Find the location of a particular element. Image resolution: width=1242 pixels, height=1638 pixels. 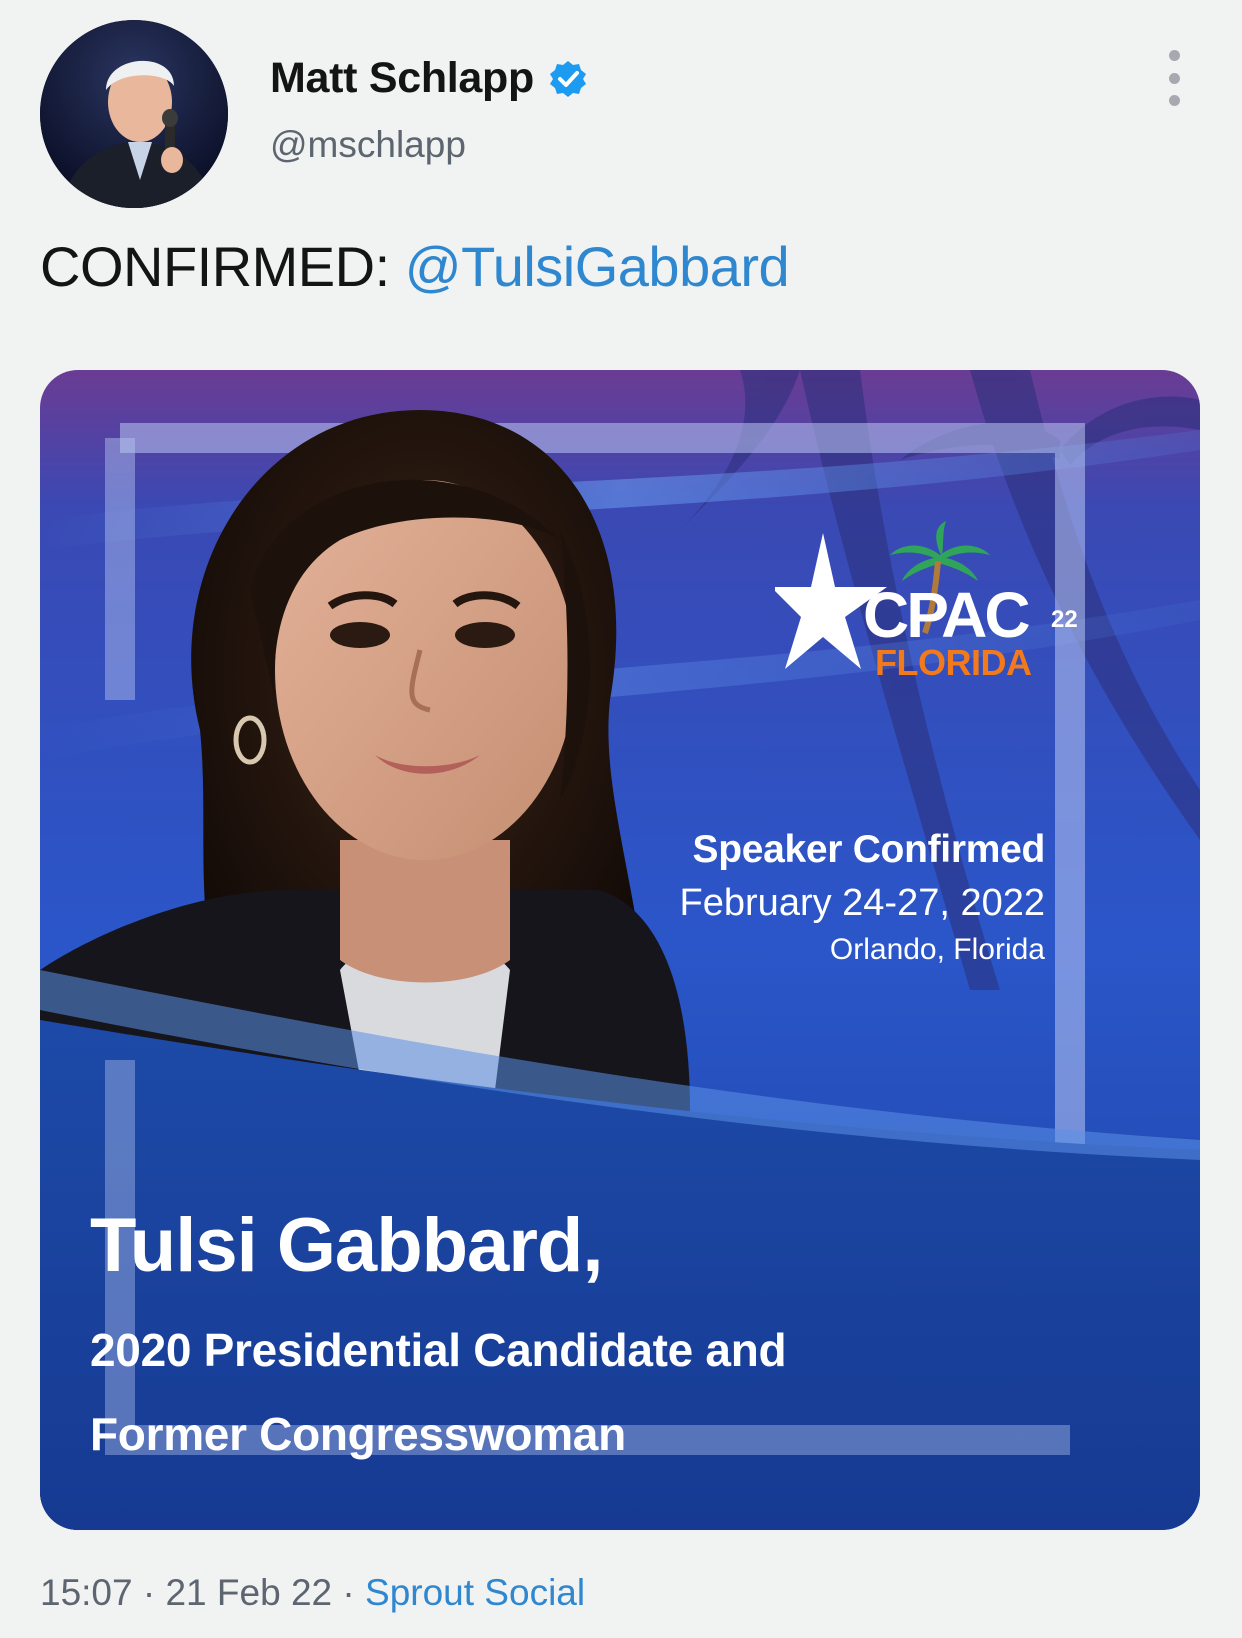

speaker-confirmed-label: Speaker Confirmed is located at coordinates (868, 849).